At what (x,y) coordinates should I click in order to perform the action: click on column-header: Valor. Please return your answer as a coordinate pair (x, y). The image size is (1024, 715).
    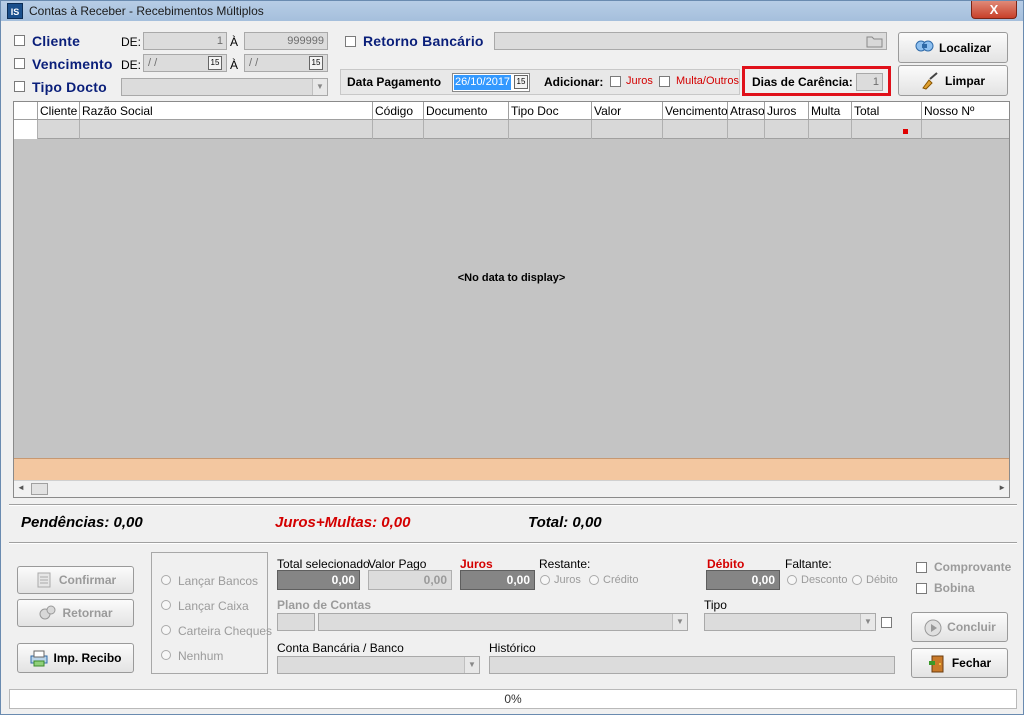
    Looking at the image, I should click on (627, 111).